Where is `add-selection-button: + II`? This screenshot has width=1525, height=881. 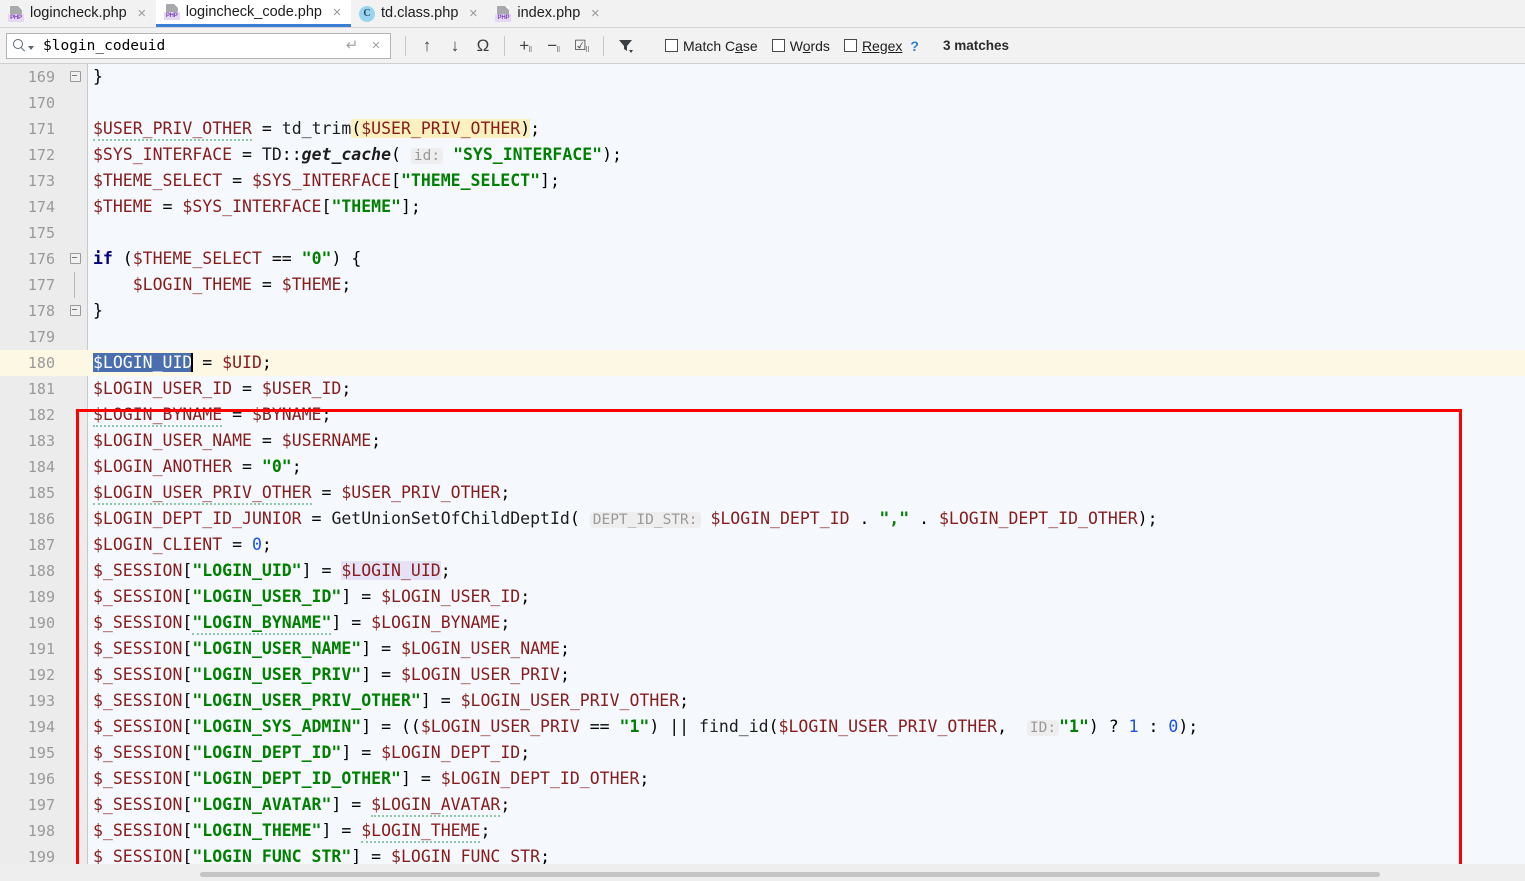
add-selection-button: + II is located at coordinates (526, 46).